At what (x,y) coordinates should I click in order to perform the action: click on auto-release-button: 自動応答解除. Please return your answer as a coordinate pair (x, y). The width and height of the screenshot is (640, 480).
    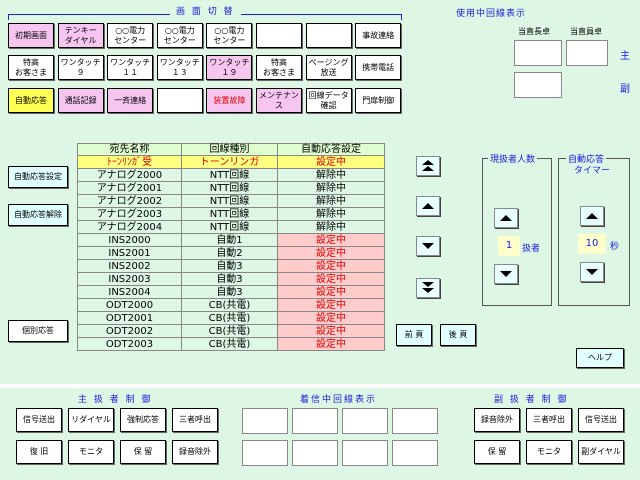
    Looking at the image, I should click on (38, 215).